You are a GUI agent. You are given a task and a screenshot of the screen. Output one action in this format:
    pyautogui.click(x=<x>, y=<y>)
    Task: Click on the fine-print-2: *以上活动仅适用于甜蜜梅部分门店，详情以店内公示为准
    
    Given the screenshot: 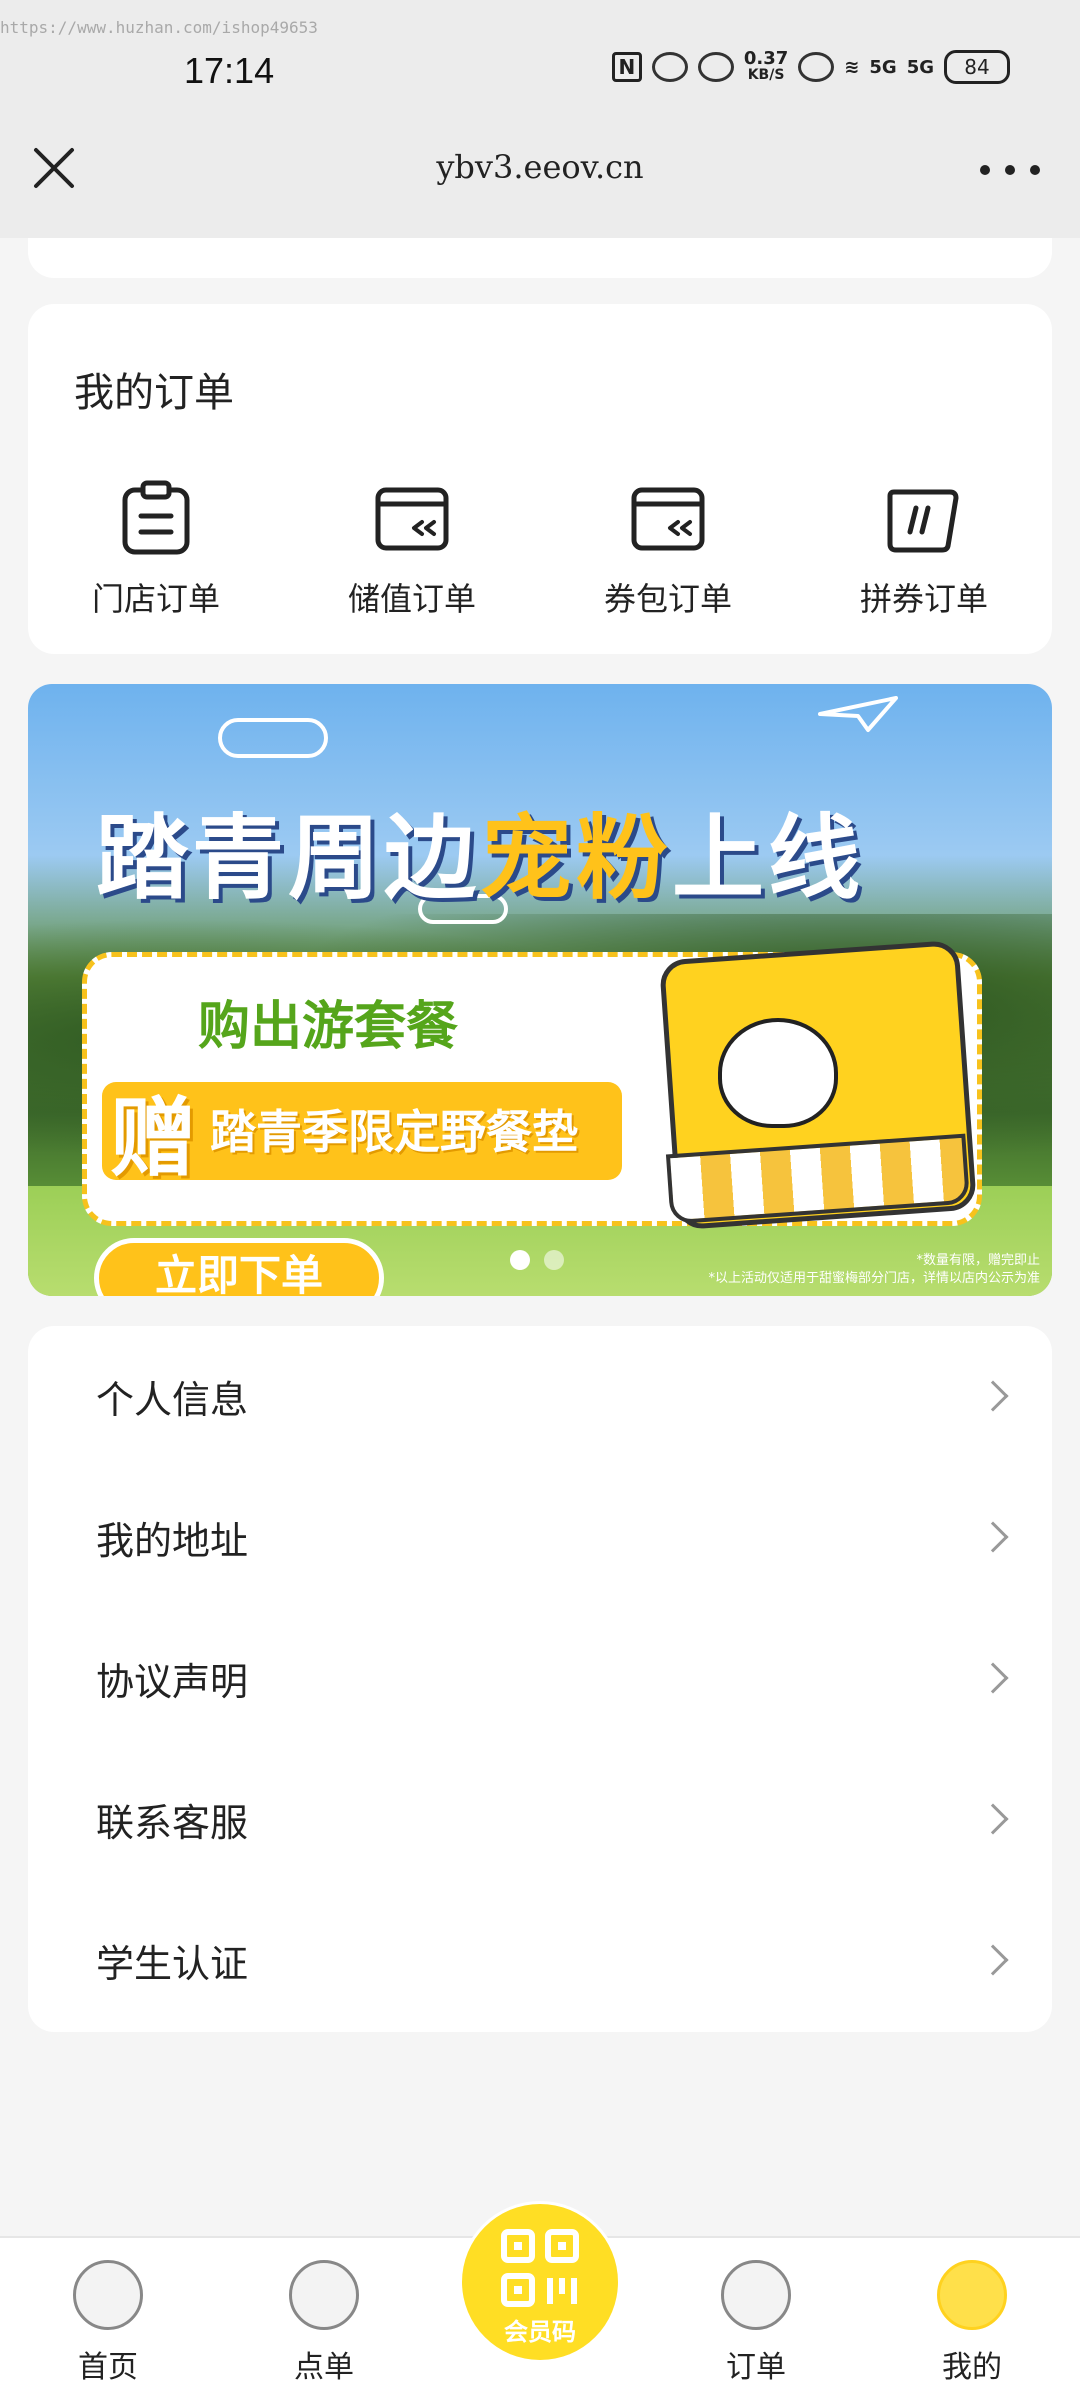 What is the action you would take?
    pyautogui.click(x=874, y=1278)
    